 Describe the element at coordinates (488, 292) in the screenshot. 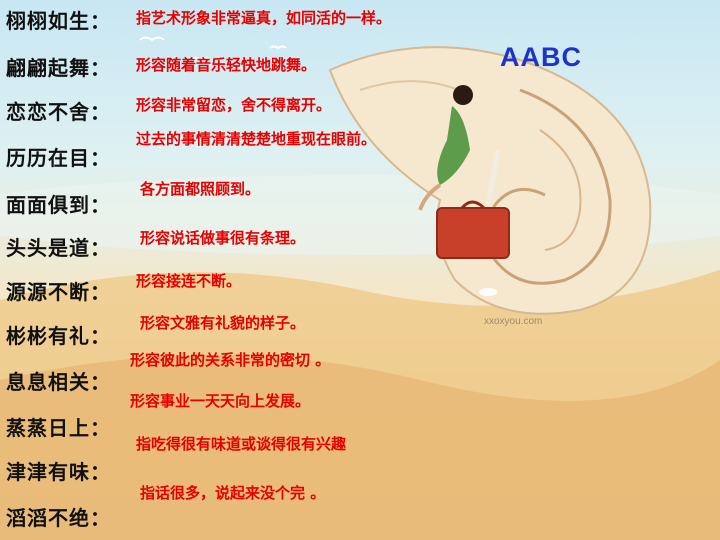

I see `small-shell-icon` at that location.